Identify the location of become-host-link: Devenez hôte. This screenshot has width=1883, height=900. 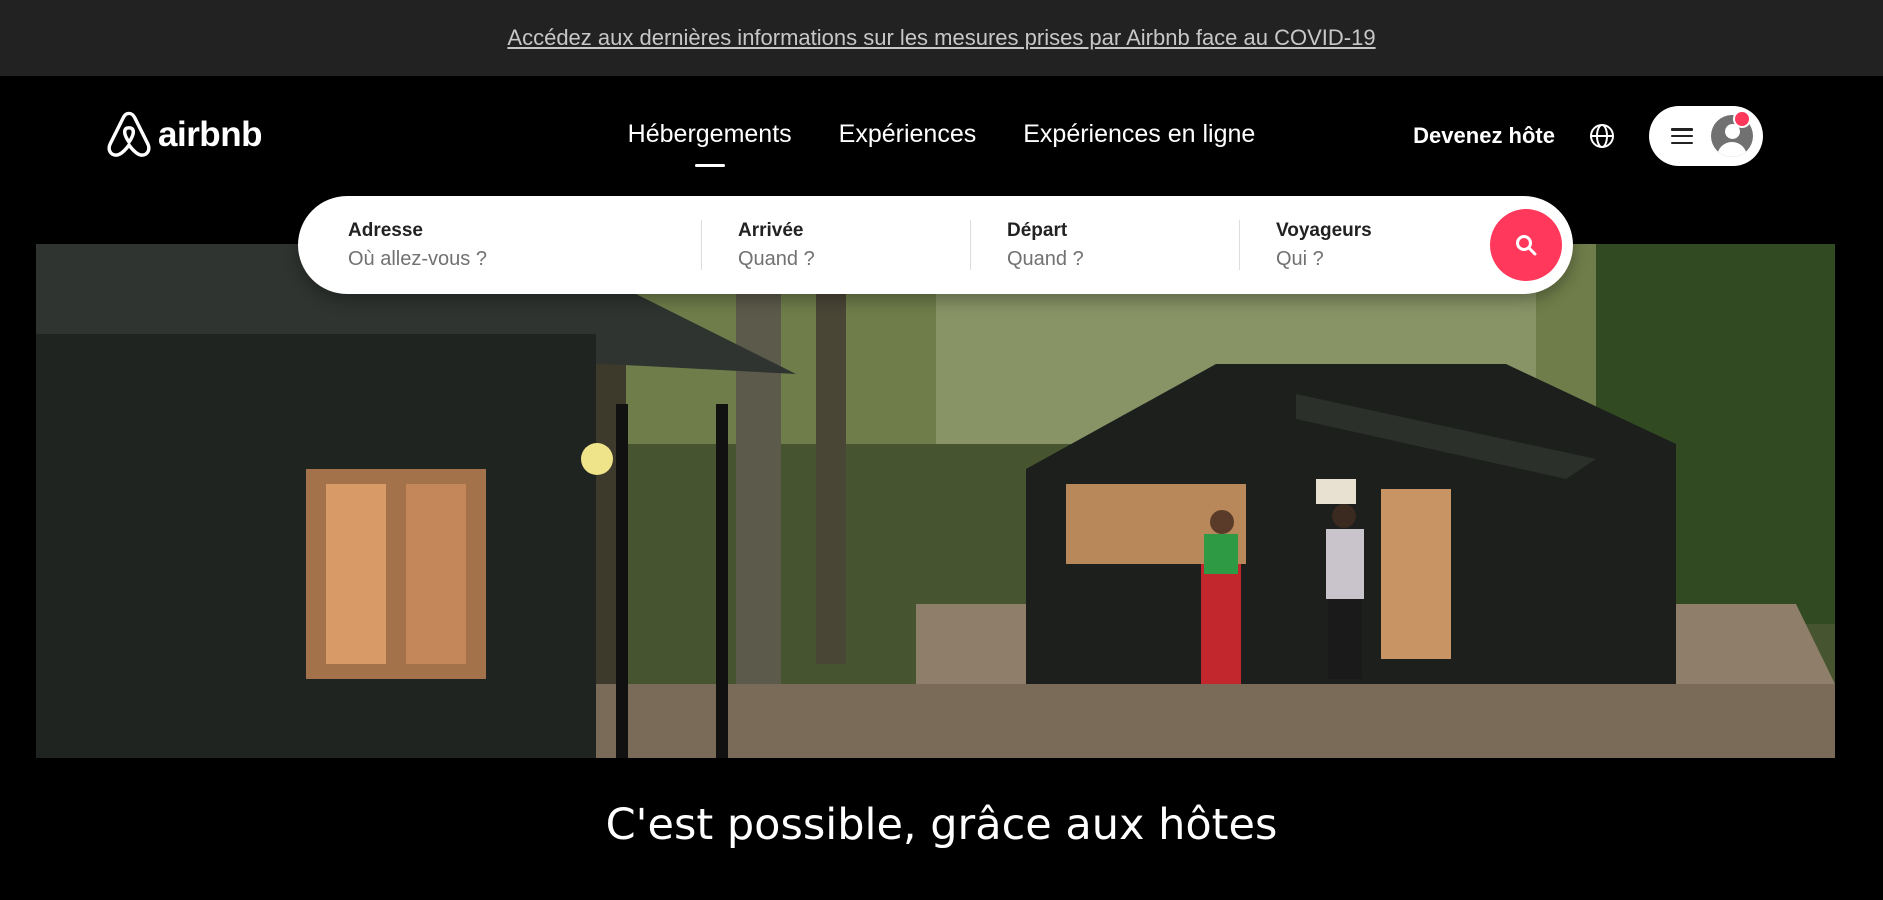
(1484, 136).